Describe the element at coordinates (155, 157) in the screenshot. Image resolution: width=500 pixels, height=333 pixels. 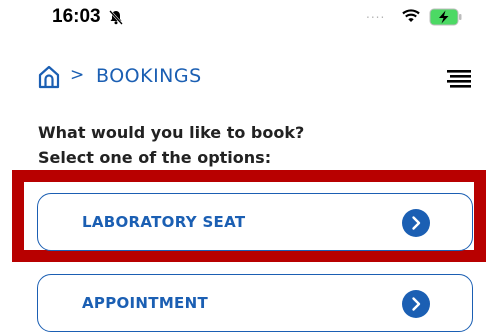
I see `prompt-instruction: Select one of the options:` at that location.